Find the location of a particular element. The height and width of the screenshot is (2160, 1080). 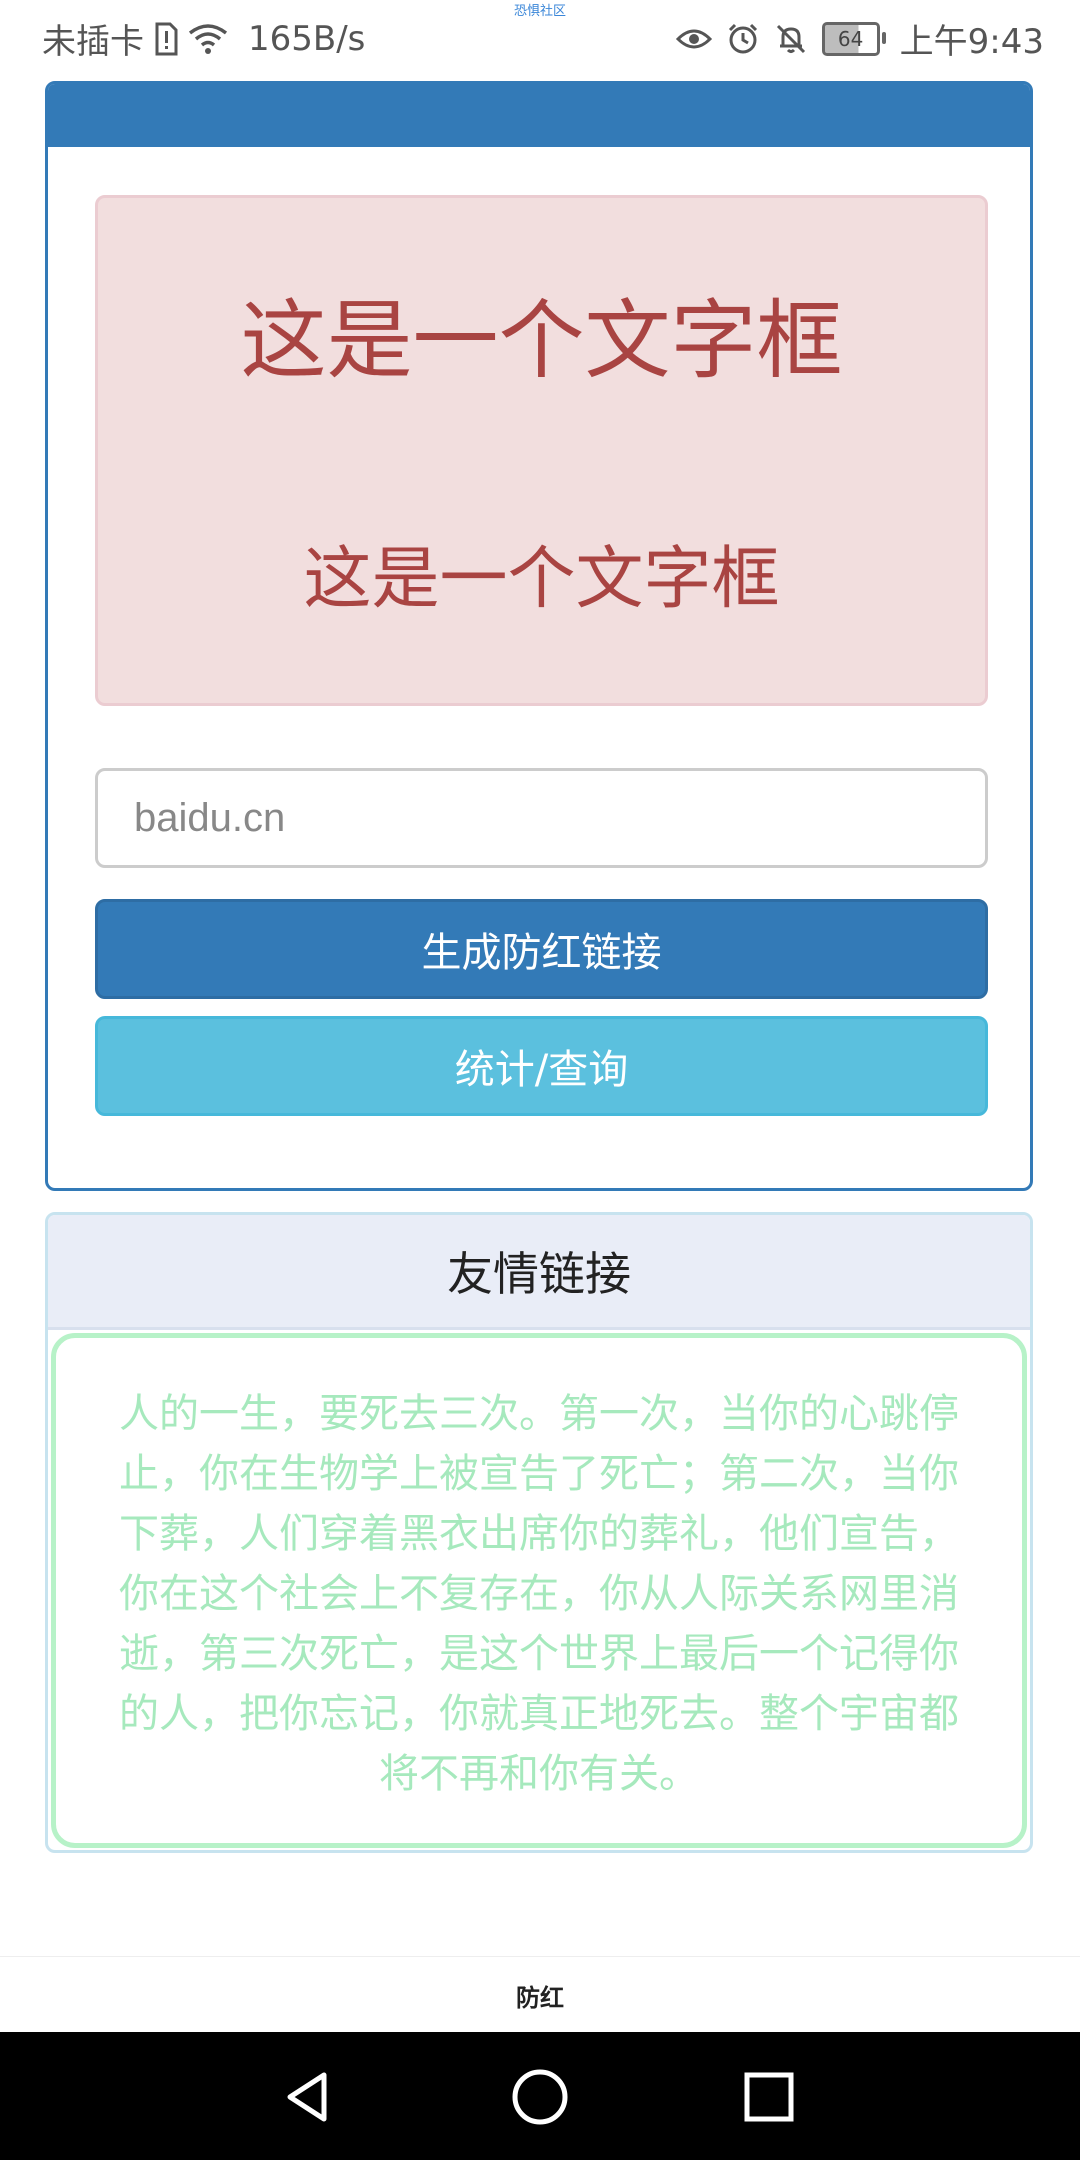

stats-query-button: 统计/查询 is located at coordinates (541, 1066).